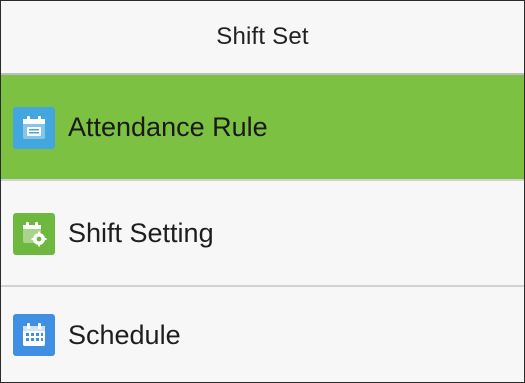 The height and width of the screenshot is (383, 525). Describe the element at coordinates (34, 128) in the screenshot. I see `attendance-rule-icon` at that location.